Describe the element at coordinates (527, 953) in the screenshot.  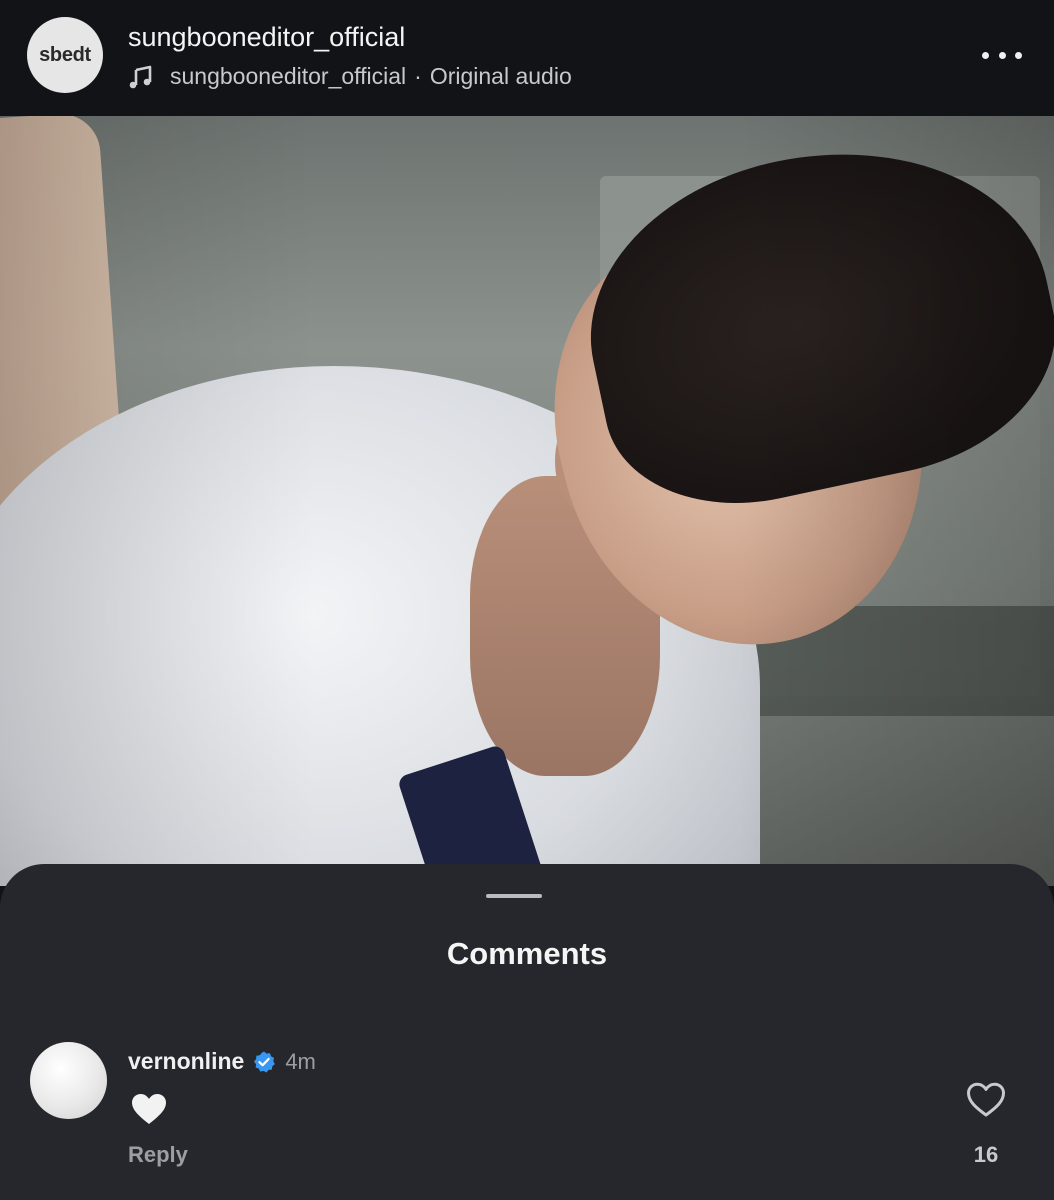
I see `comments-title: Comments` at that location.